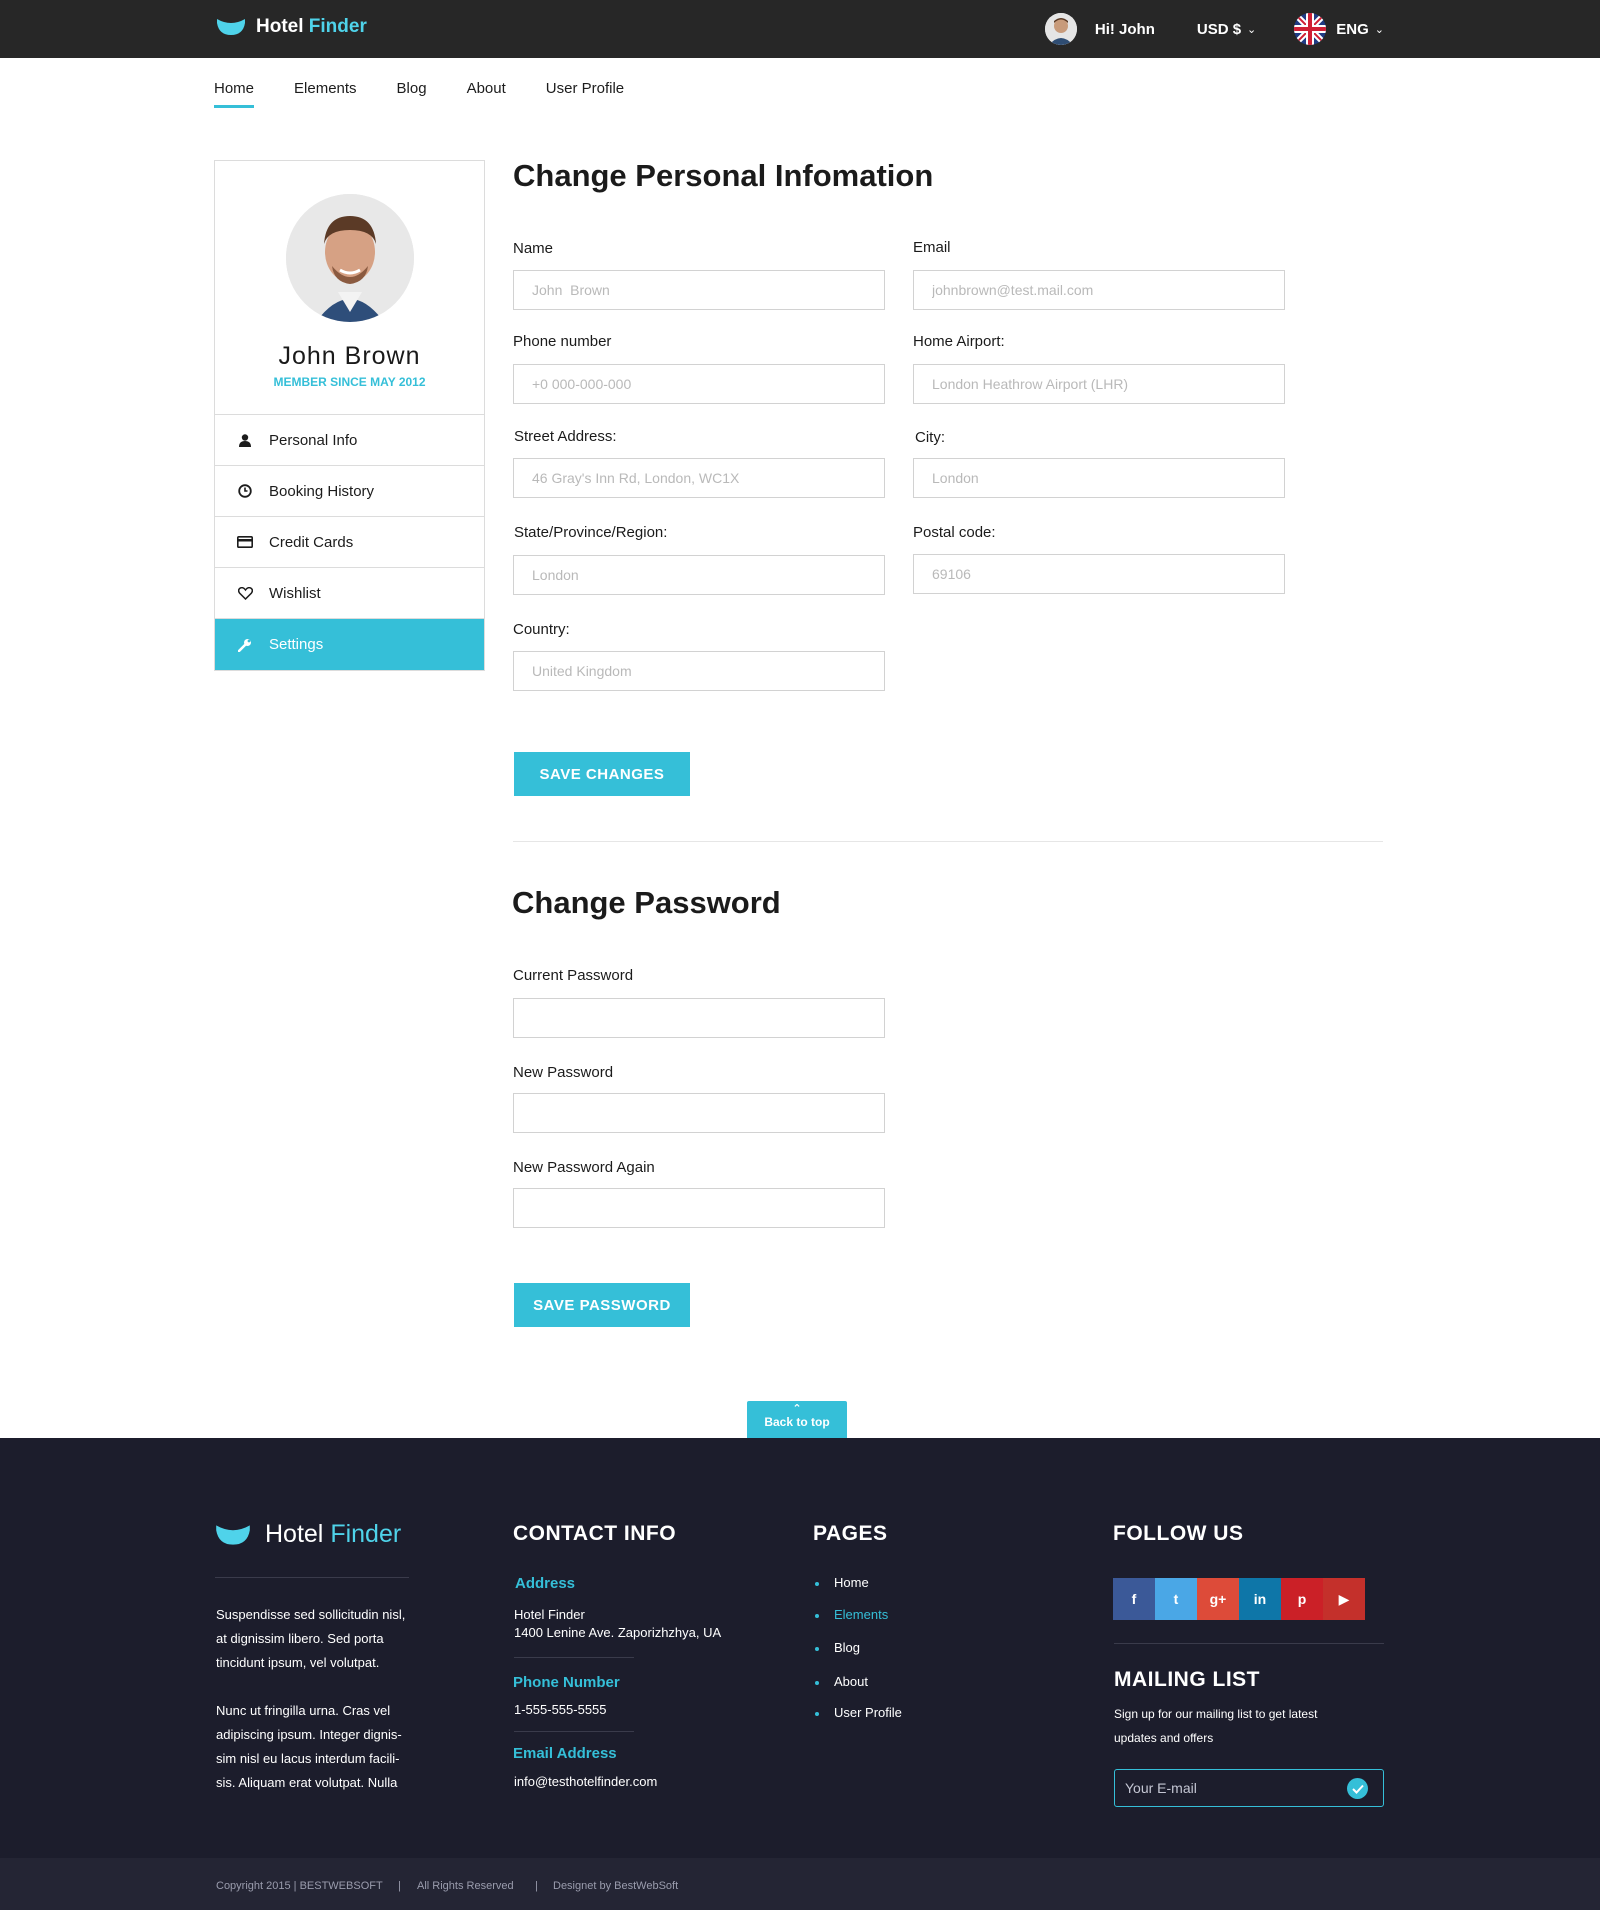  Describe the element at coordinates (699, 1208) in the screenshot. I see `new-password-again-field` at that location.